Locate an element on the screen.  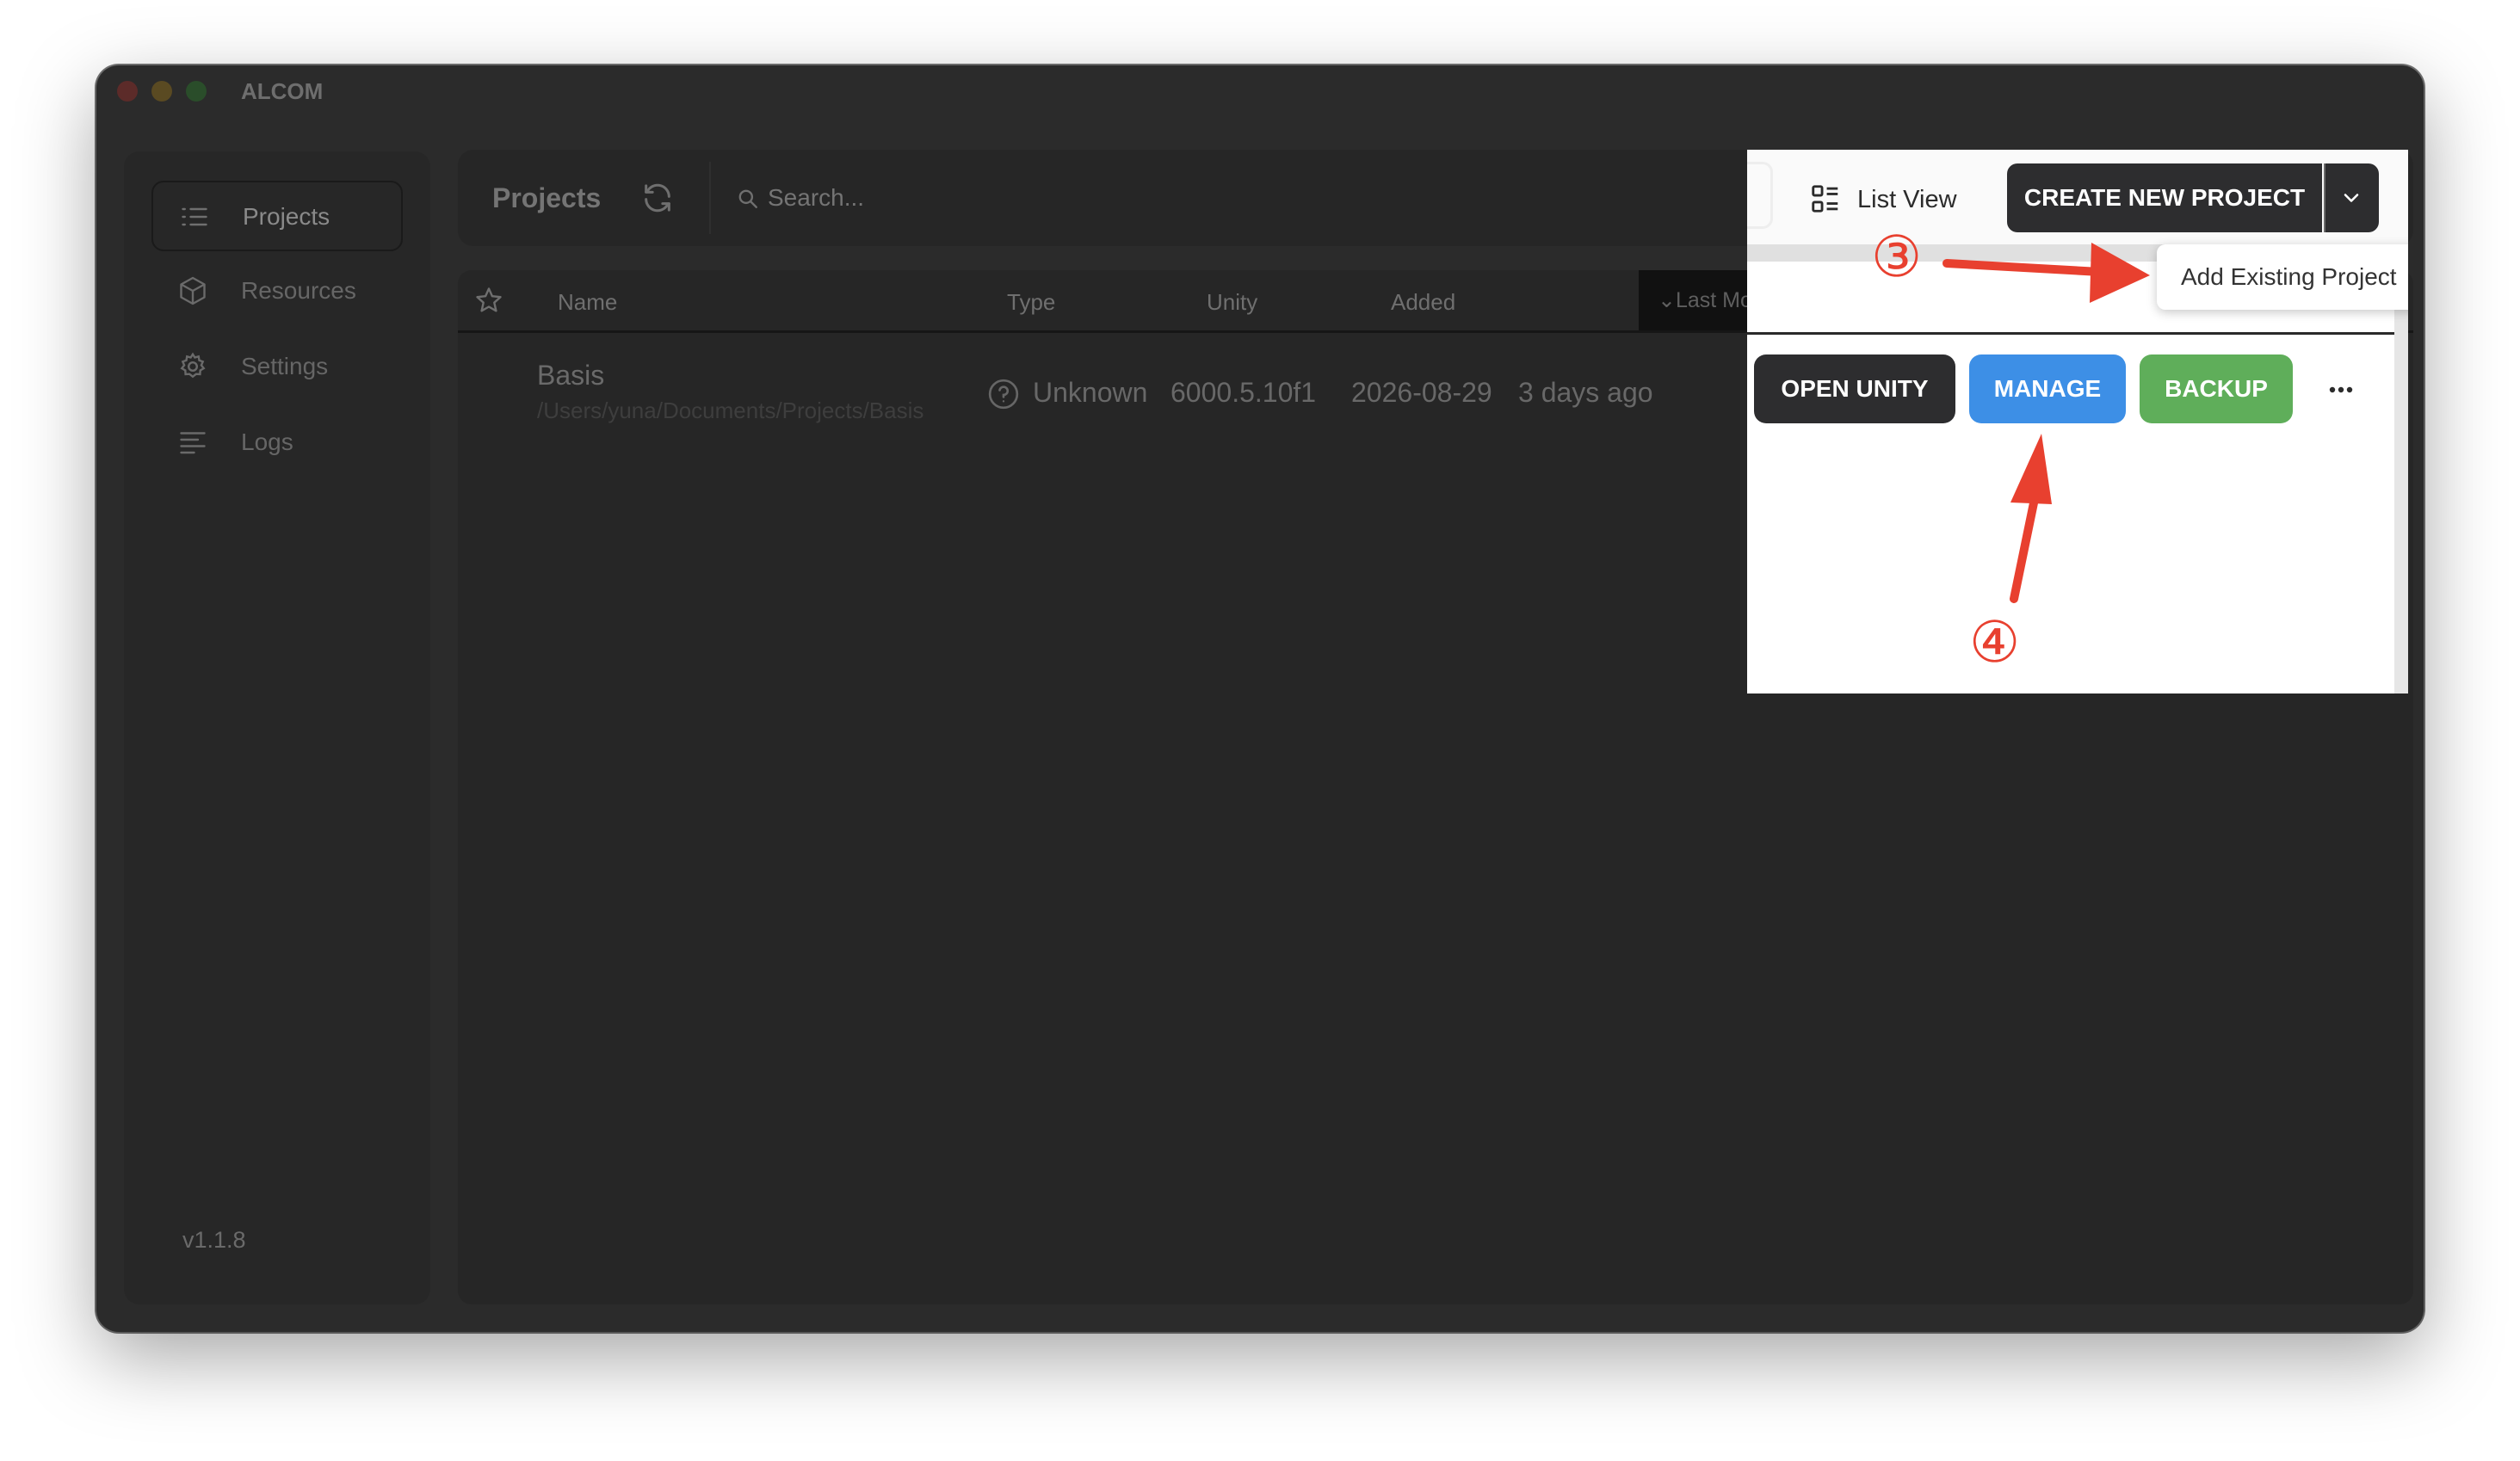
title-bar: ALCOM is located at coordinates (1260, 91).